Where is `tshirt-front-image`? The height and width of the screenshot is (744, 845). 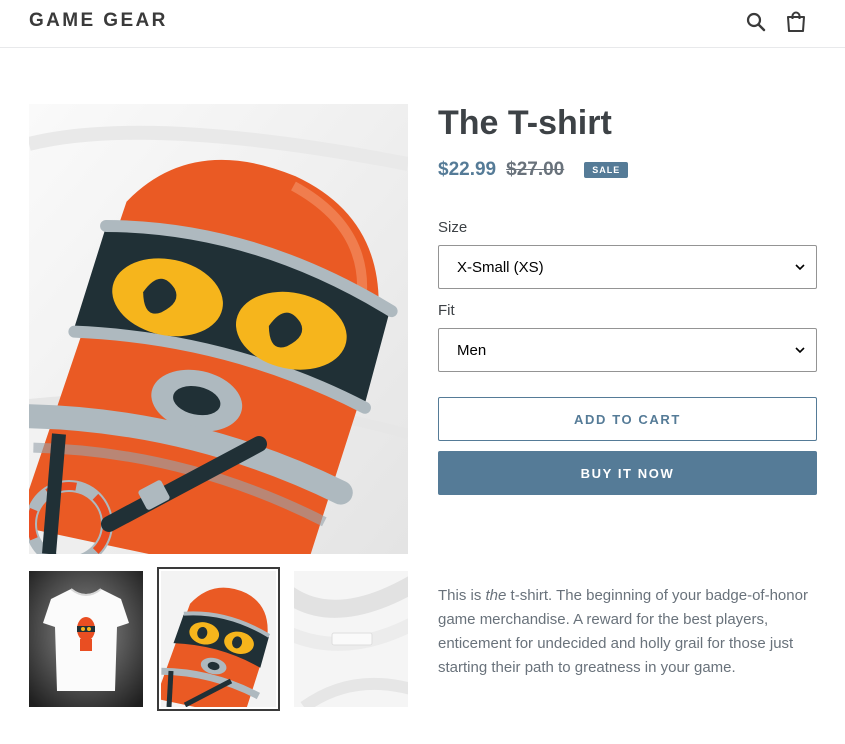 tshirt-front-image is located at coordinates (86, 639).